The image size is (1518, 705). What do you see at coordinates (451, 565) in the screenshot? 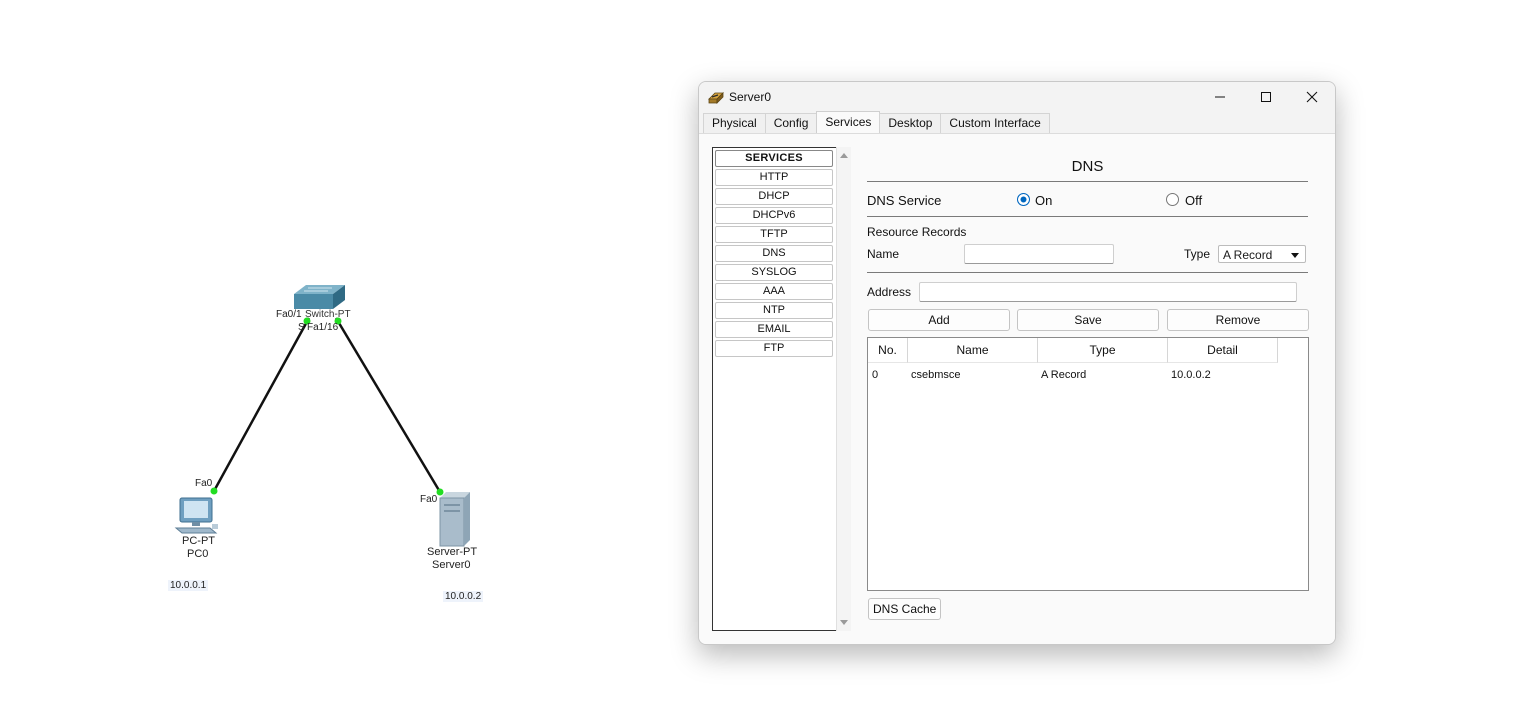
I see `server-name-label: Server0` at bounding box center [451, 565].